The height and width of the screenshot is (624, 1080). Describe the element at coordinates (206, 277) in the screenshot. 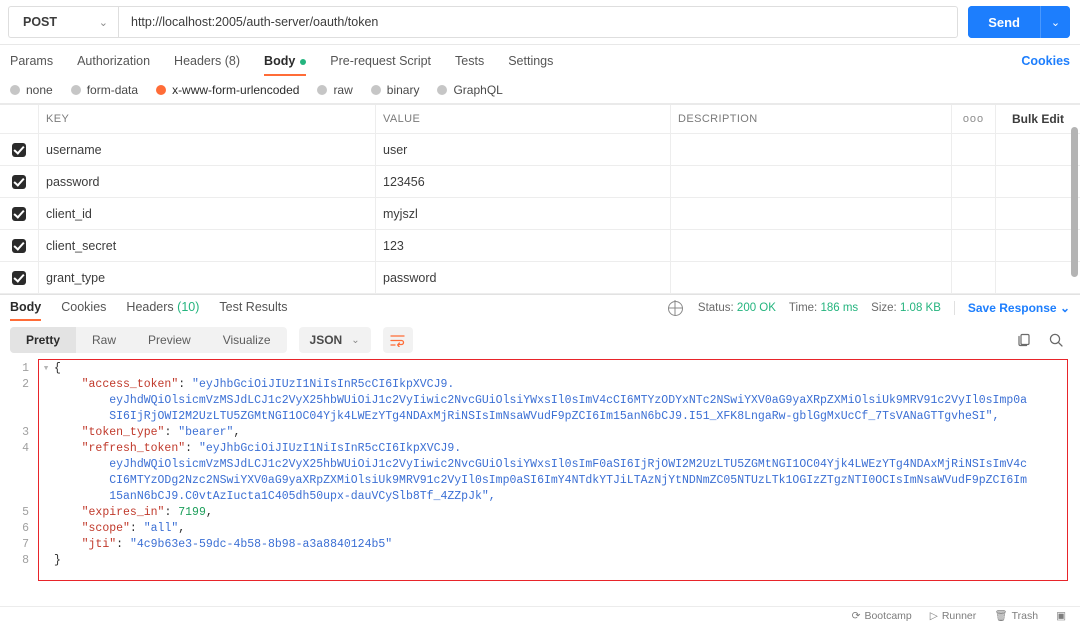

I see `row-key-cell: grant_type` at that location.